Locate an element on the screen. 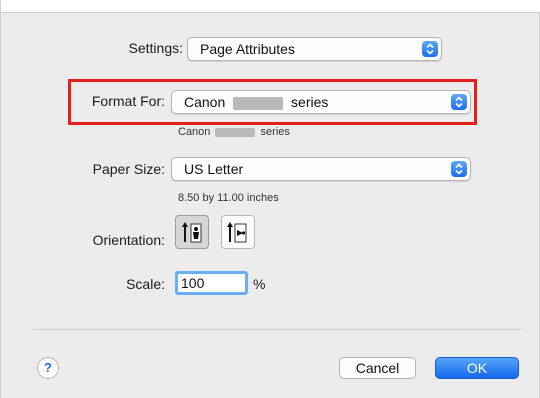 Image resolution: width=540 pixels, height=398 pixels. scale-unit: % is located at coordinates (259, 284).